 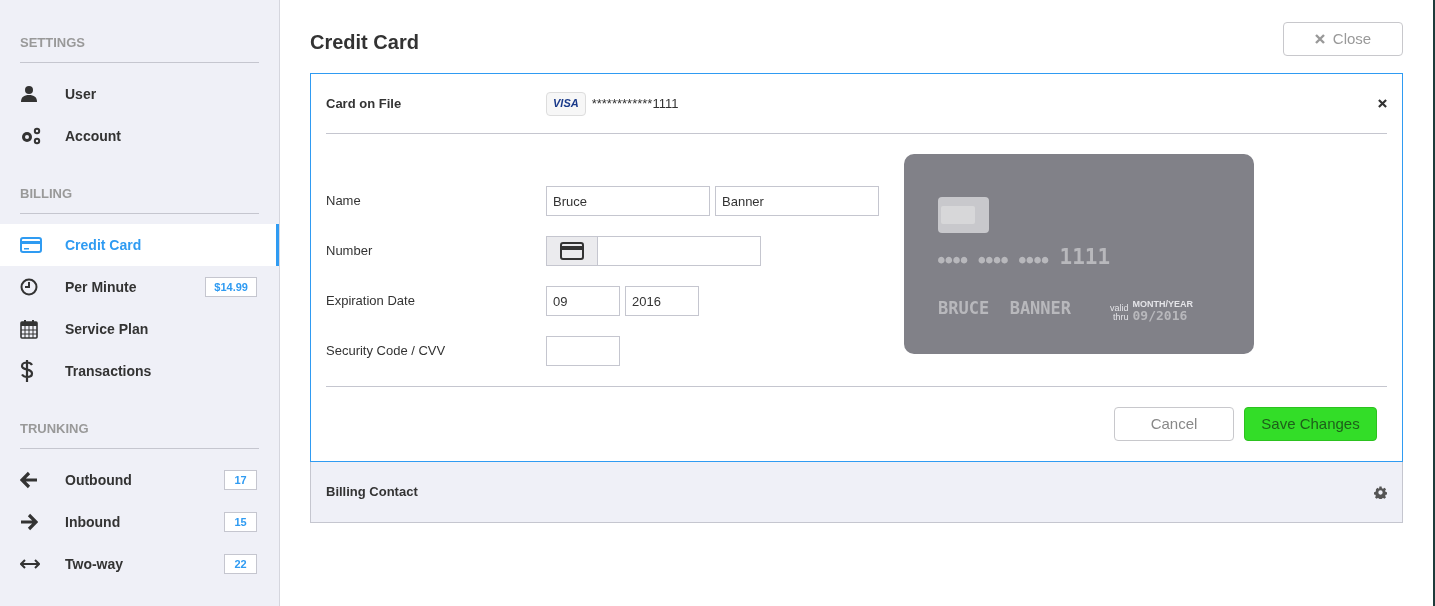 What do you see at coordinates (1119, 308) in the screenshot?
I see `valid-thru-label: valid` at bounding box center [1119, 308].